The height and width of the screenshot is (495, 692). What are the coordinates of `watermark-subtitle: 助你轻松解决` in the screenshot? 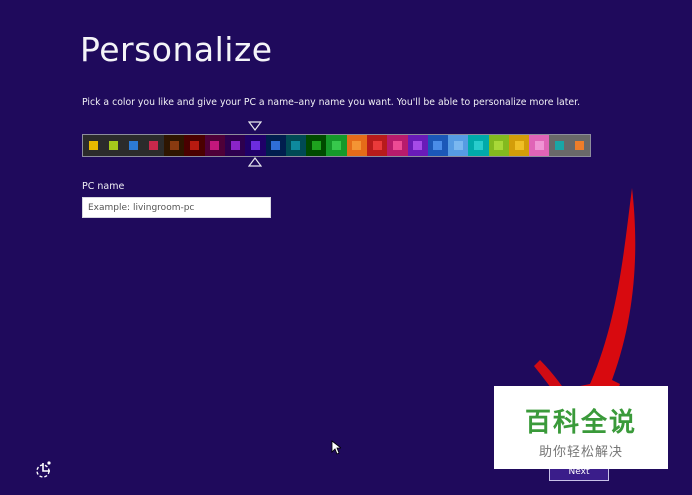 It's located at (580, 452).